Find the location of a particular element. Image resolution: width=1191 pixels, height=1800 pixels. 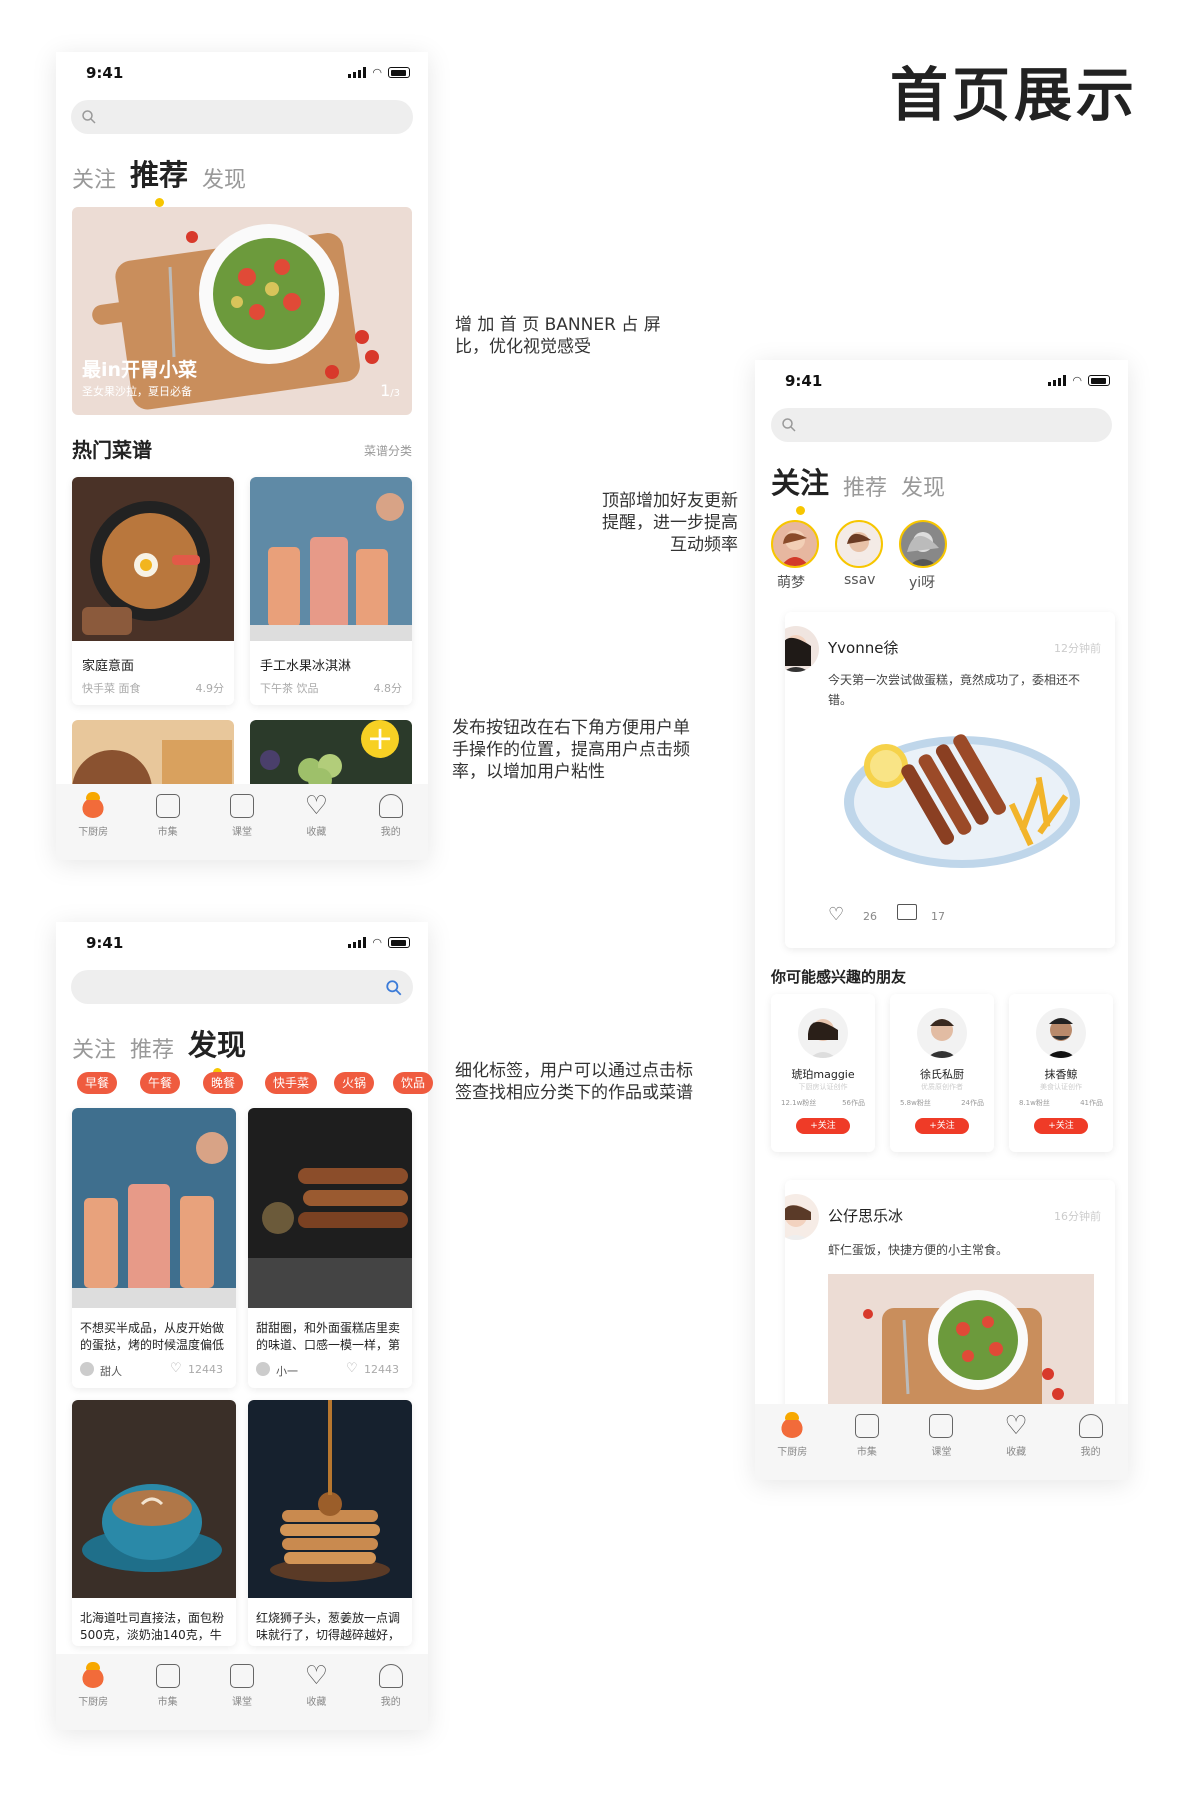

home-banner: 最in开胃小菜 圣女果沙拉，夏日必备 1/3 is located at coordinates (242, 311).